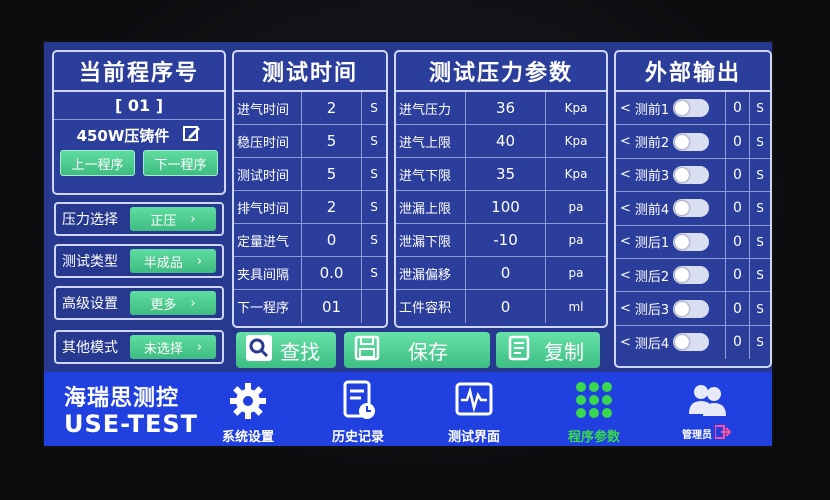 The width and height of the screenshot is (830, 500). What do you see at coordinates (594, 437) in the screenshot?
I see `nav-program-label: 程序参数` at bounding box center [594, 437].